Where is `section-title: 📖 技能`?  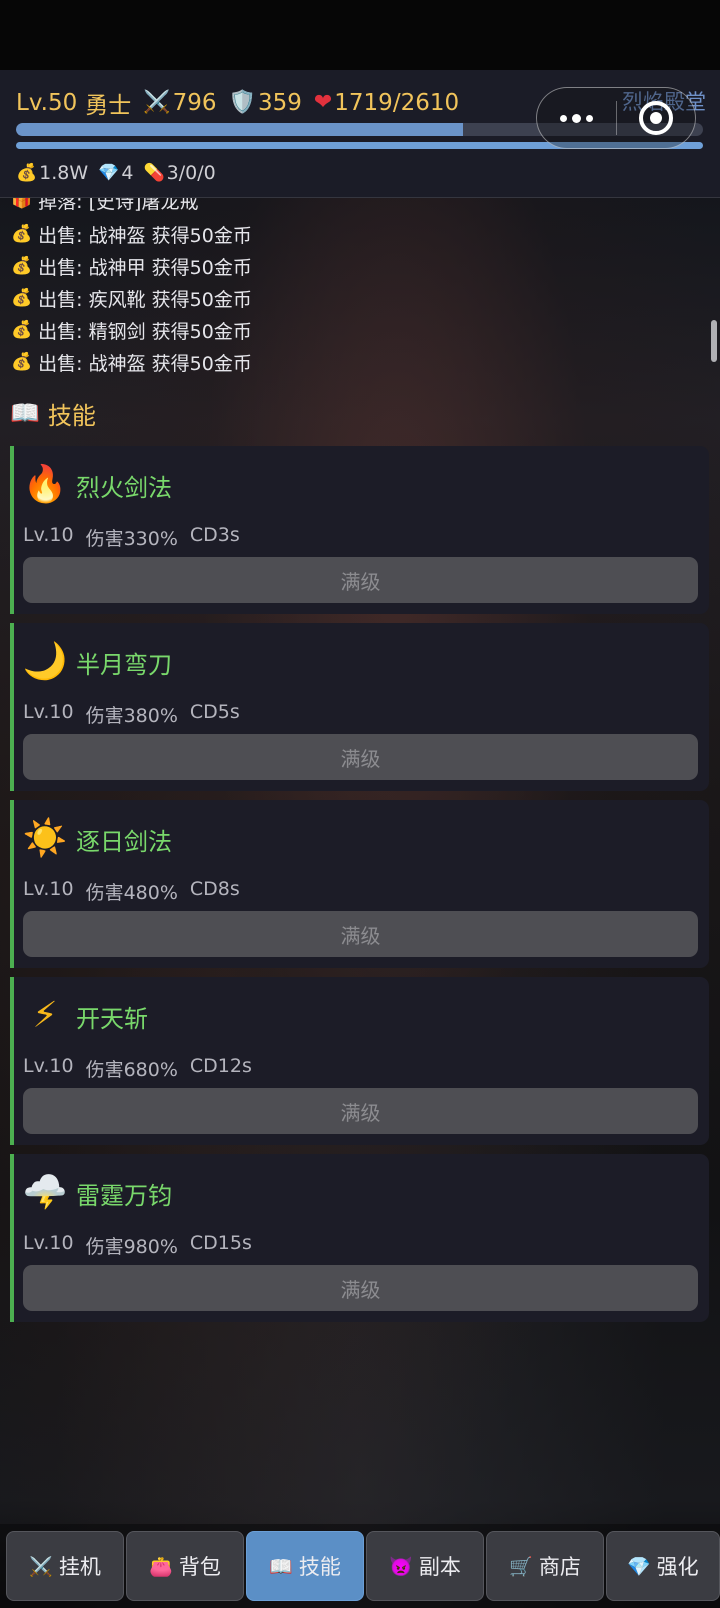
section-title: 📖 技能 is located at coordinates (53, 413).